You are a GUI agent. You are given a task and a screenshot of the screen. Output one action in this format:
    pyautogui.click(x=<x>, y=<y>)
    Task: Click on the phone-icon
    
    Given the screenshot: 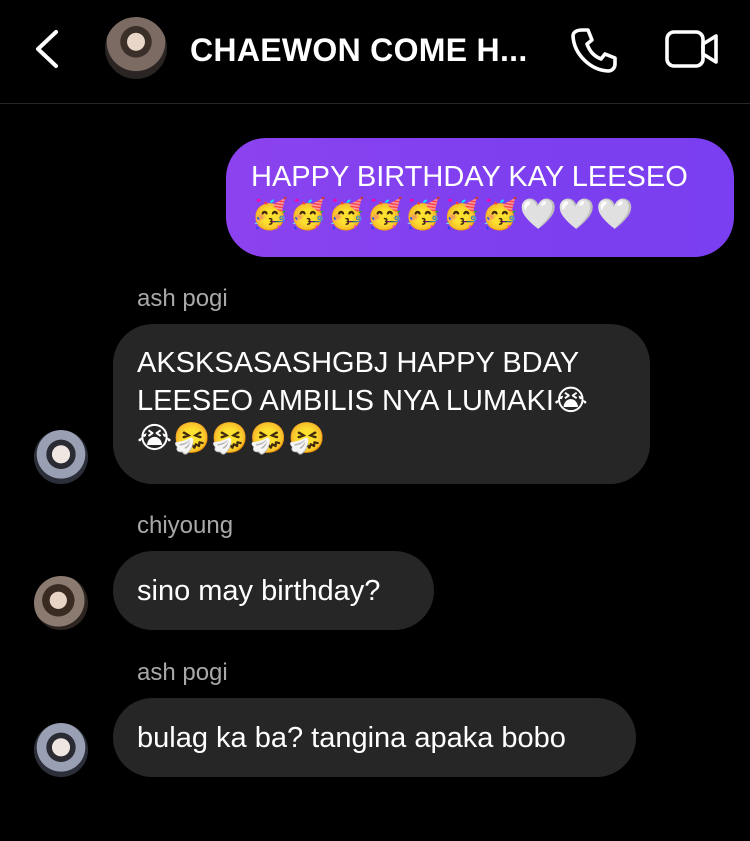 What is the action you would take?
    pyautogui.click(x=594, y=50)
    